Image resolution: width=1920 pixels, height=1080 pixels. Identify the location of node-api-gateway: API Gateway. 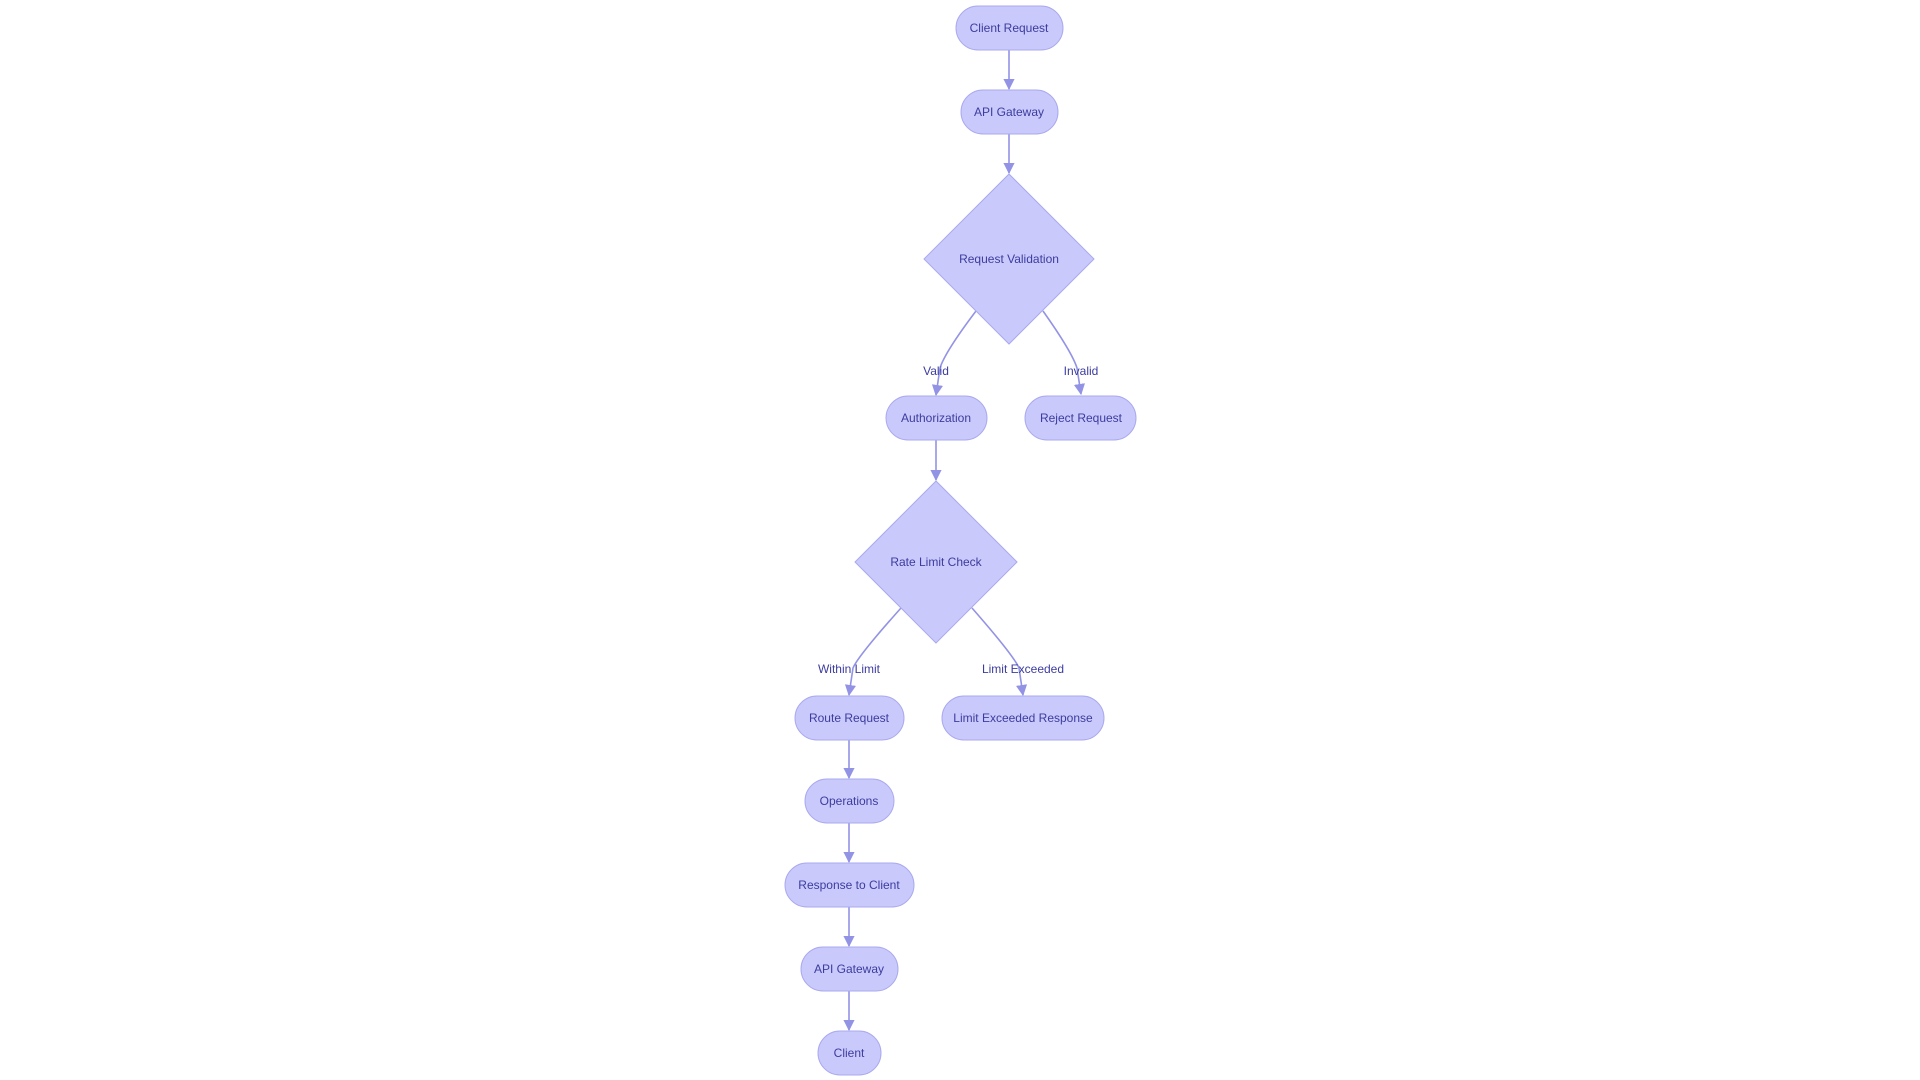
(1009, 112).